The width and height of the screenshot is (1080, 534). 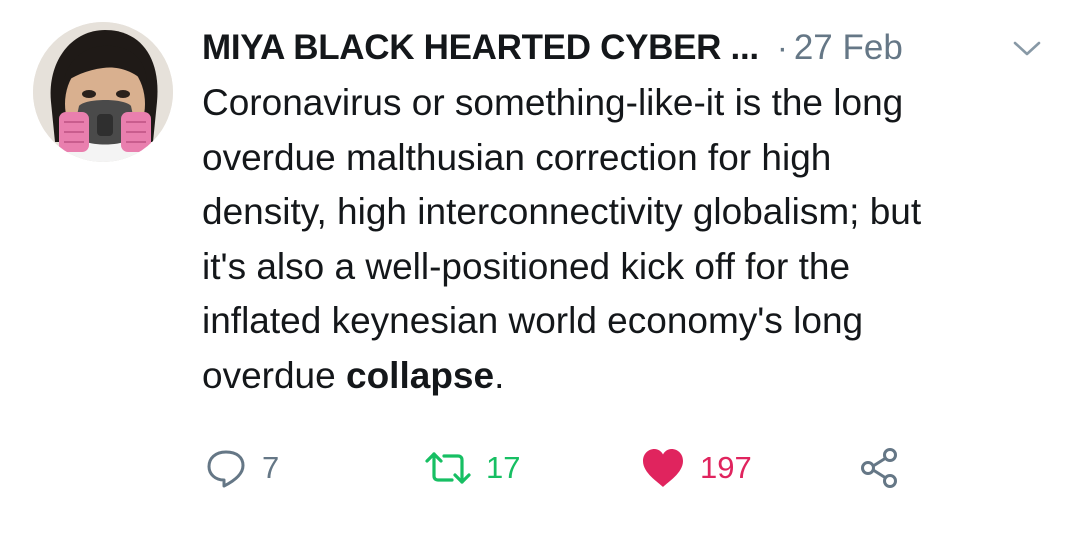 What do you see at coordinates (226, 468) in the screenshot?
I see `reply-bubble-icon` at bounding box center [226, 468].